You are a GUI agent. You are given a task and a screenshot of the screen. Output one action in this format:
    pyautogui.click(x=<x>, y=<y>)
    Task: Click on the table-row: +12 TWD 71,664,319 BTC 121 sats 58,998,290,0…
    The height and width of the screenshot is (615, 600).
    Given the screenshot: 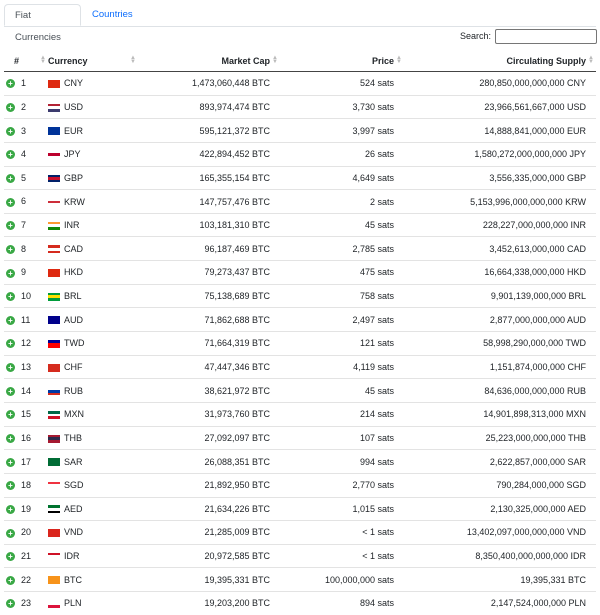 What is the action you would take?
    pyautogui.click(x=300, y=343)
    